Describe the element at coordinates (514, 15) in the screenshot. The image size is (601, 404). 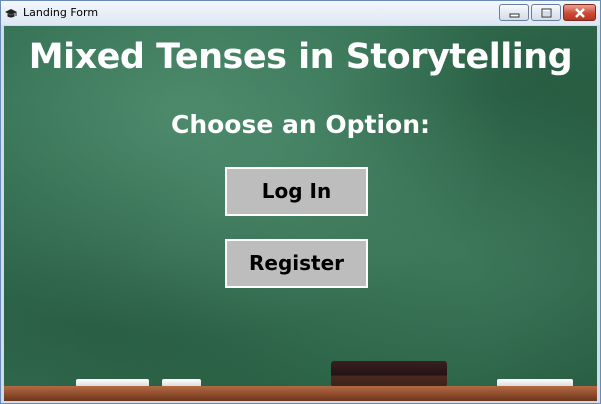
I see `minimize-icon` at that location.